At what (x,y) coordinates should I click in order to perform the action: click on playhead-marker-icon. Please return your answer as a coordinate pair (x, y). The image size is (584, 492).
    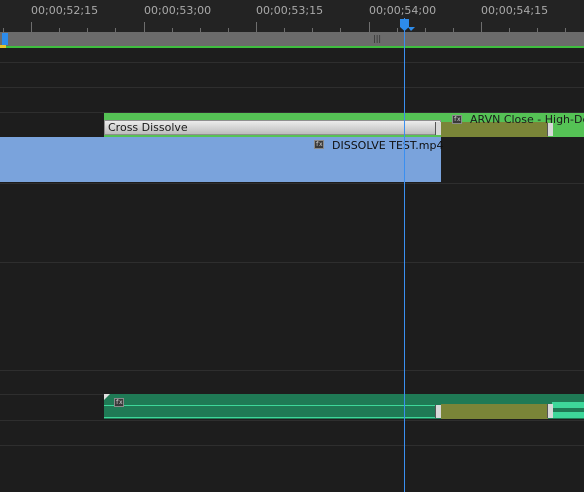
    Looking at the image, I should click on (407, 25).